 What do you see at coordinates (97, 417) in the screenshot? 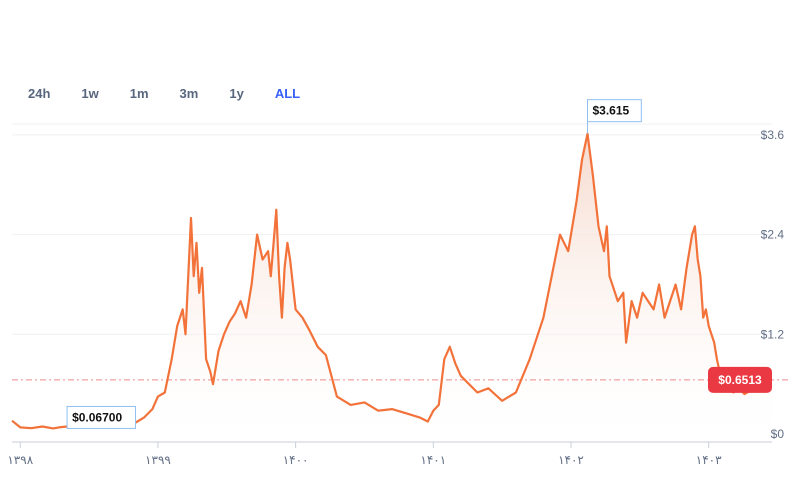
I see `annotation-label: $0.06700` at bounding box center [97, 417].